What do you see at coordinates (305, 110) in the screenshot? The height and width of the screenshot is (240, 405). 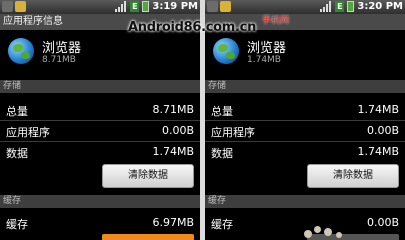 I see `storage-row-total: 总量 1.74MB` at bounding box center [305, 110].